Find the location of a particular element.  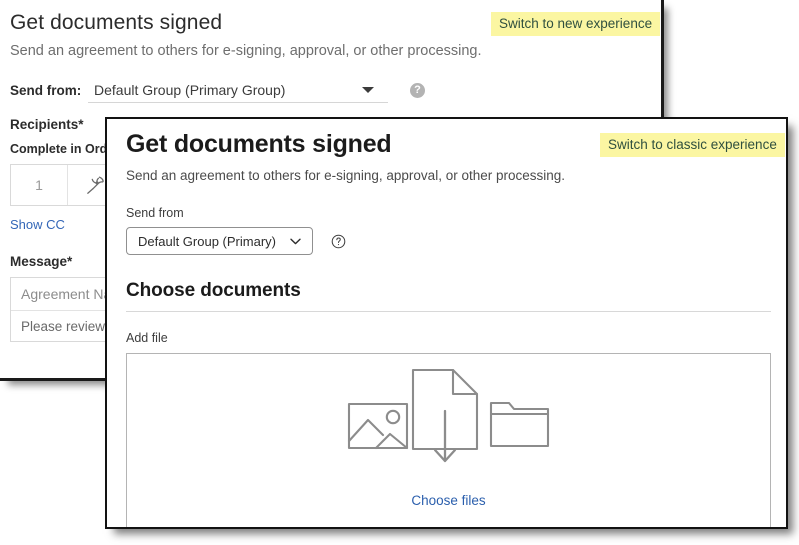

caret-down-icon is located at coordinates (368, 90).